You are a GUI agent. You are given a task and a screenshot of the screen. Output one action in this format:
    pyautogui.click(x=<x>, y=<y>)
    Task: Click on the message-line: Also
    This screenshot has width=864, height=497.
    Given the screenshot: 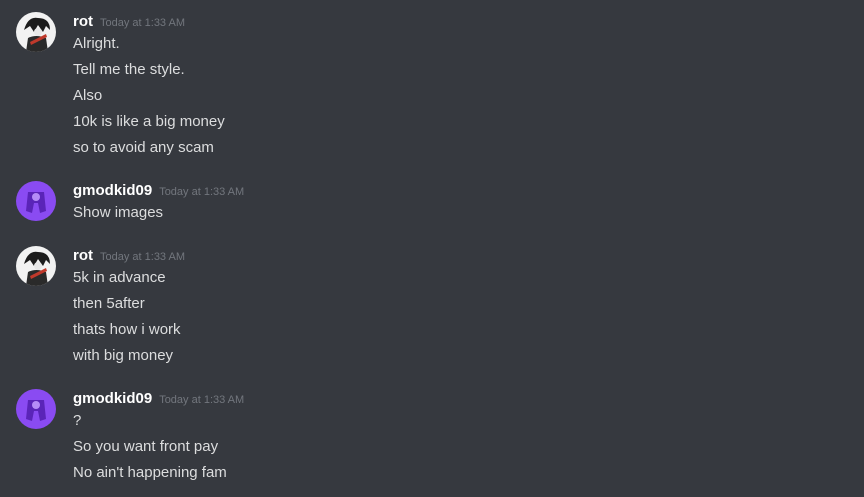 What is the action you would take?
    pyautogui.click(x=88, y=95)
    